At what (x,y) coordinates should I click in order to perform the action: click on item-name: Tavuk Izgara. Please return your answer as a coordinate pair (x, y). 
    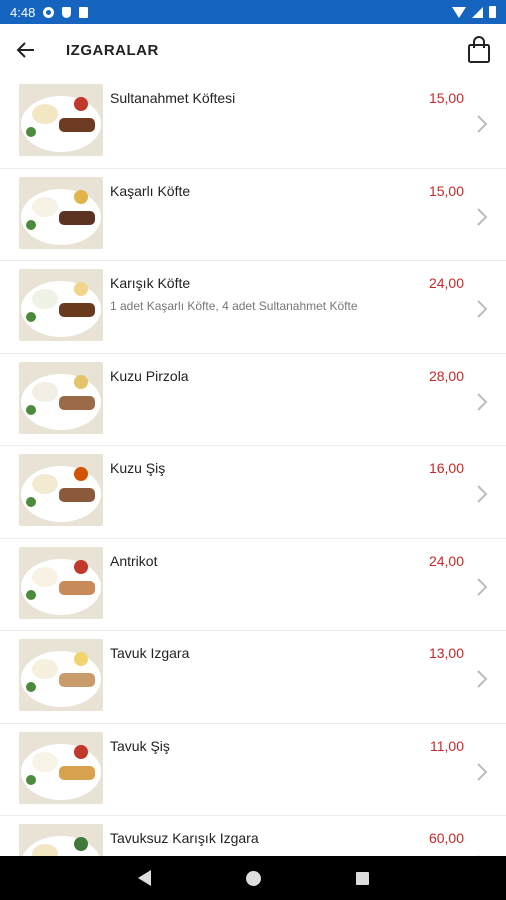
    Looking at the image, I should click on (150, 653).